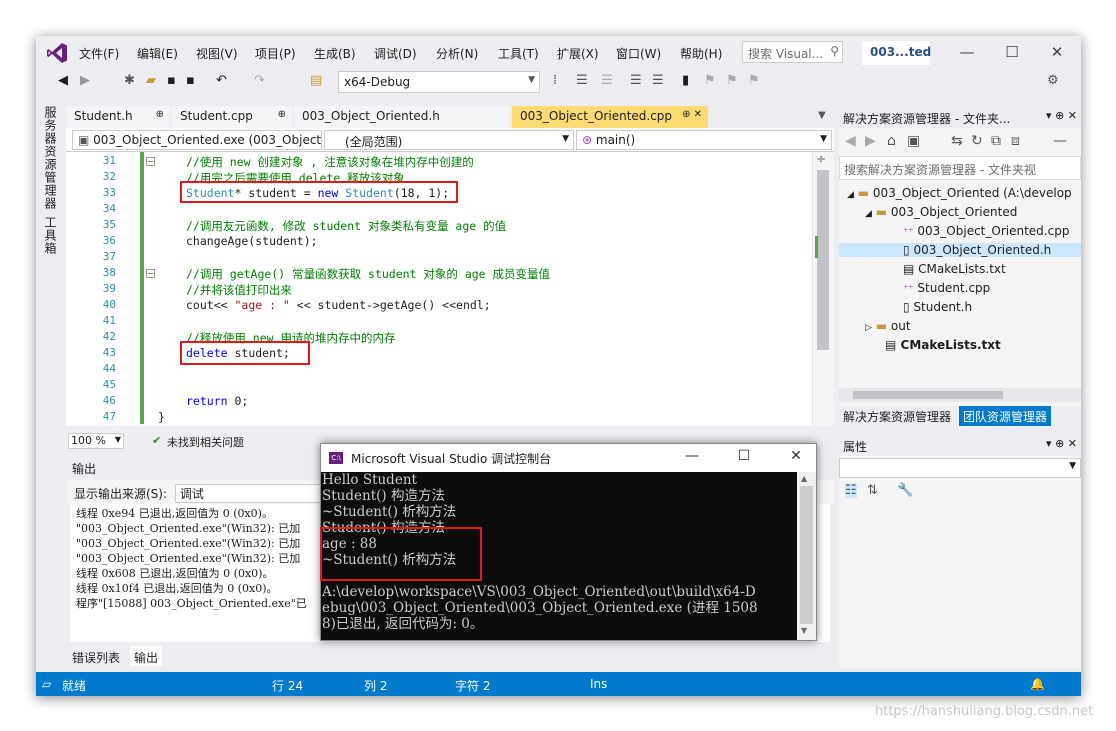 The image size is (1116, 731). I want to click on properties-object-dropdown: ▼, so click(960, 468).